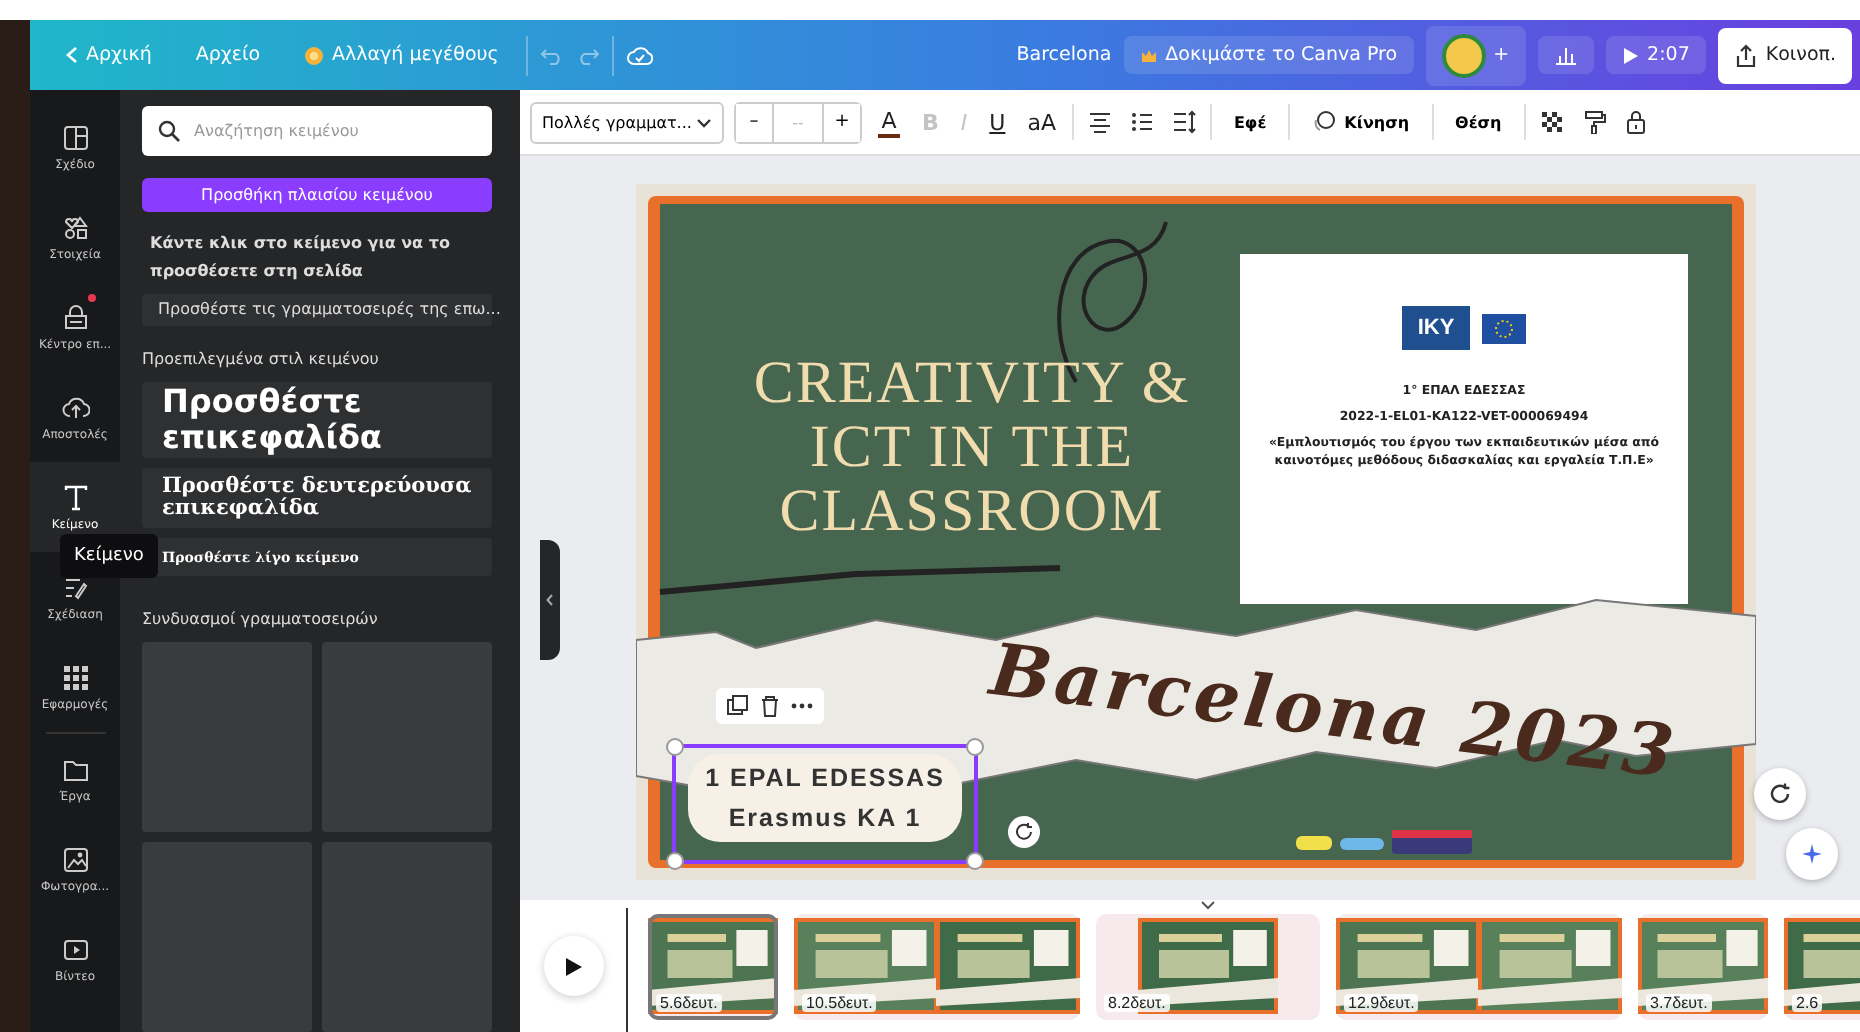 The image size is (1860, 1032). What do you see at coordinates (301, 257) in the screenshot?
I see `instruction-text: Κάντε κλικ στο κείμενο για να το προσθέσετε στη σελίδα` at bounding box center [301, 257].